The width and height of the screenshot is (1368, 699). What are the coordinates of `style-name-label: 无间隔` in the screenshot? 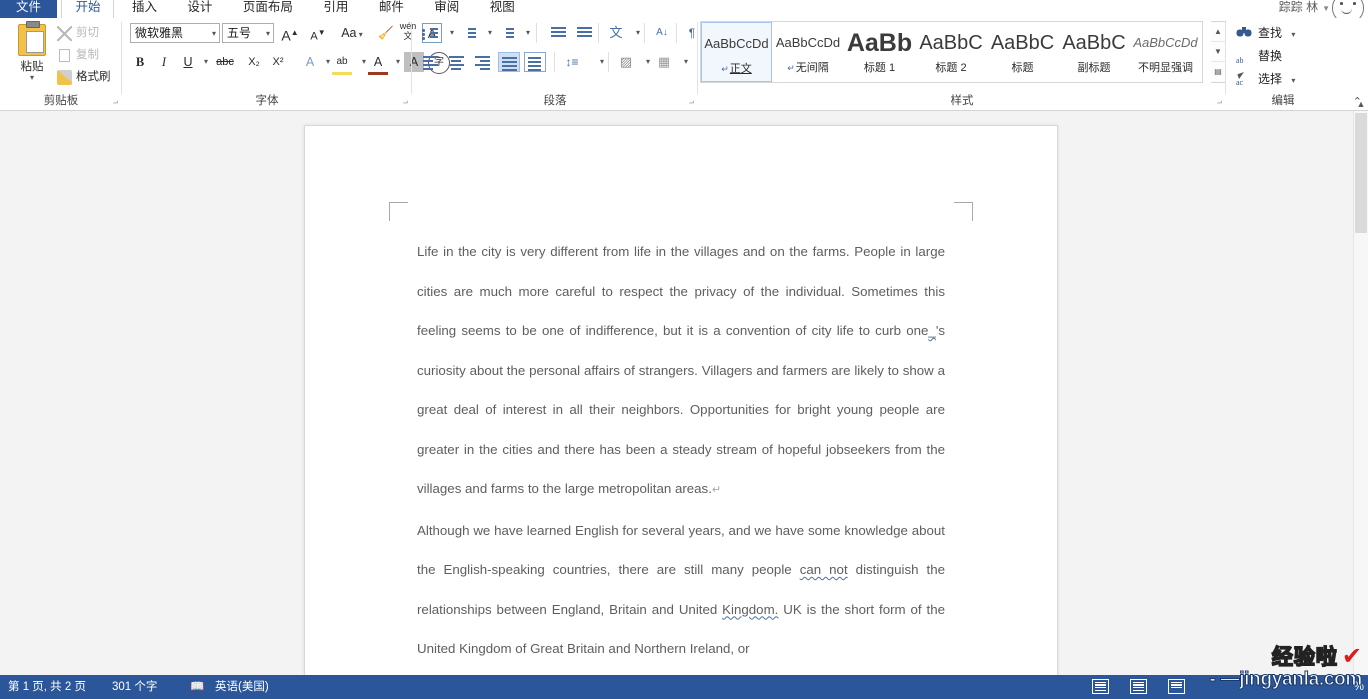 It's located at (812, 68).